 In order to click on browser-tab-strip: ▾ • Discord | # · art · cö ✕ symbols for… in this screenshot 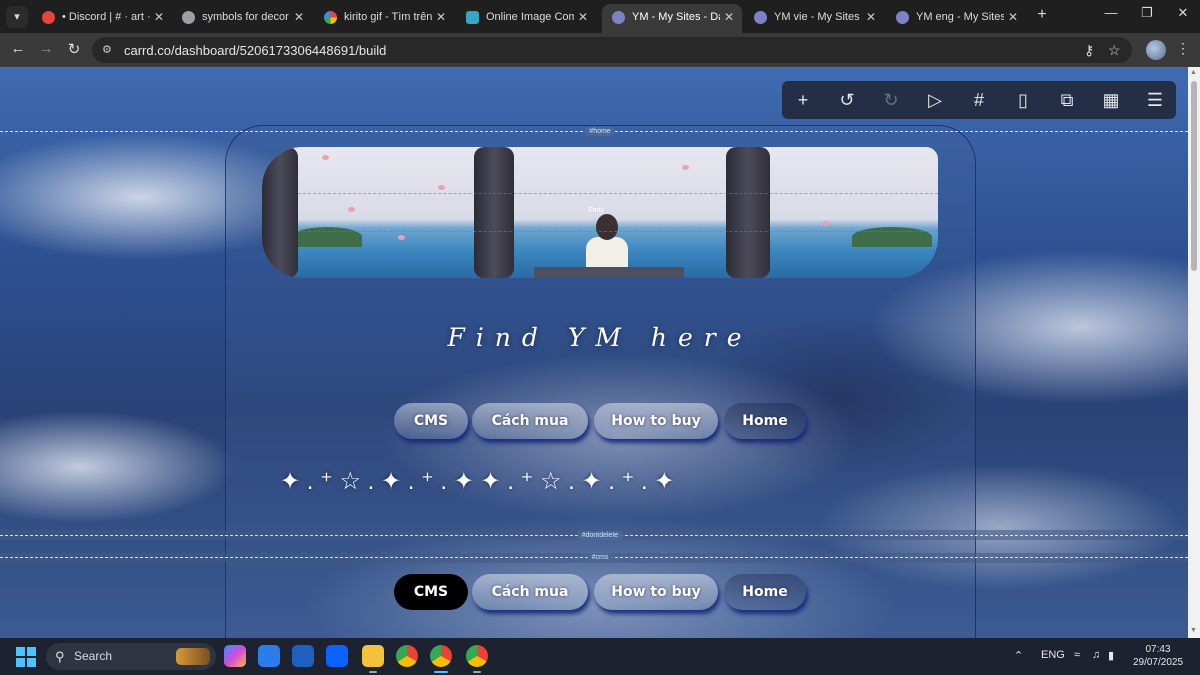, I will do `click(600, 16)`.